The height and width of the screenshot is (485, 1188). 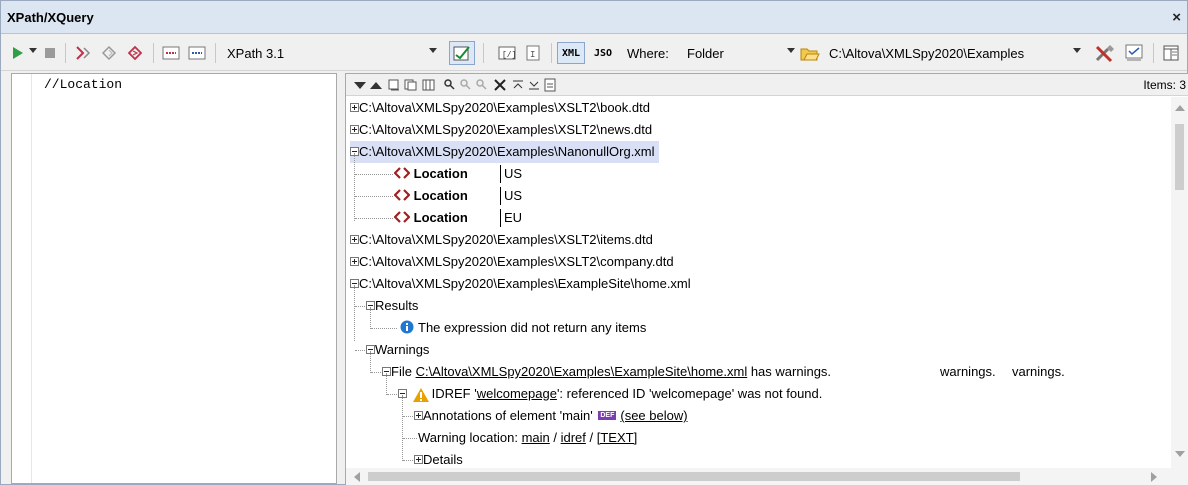 I want to click on results-label: Results, so click(x=397, y=305).